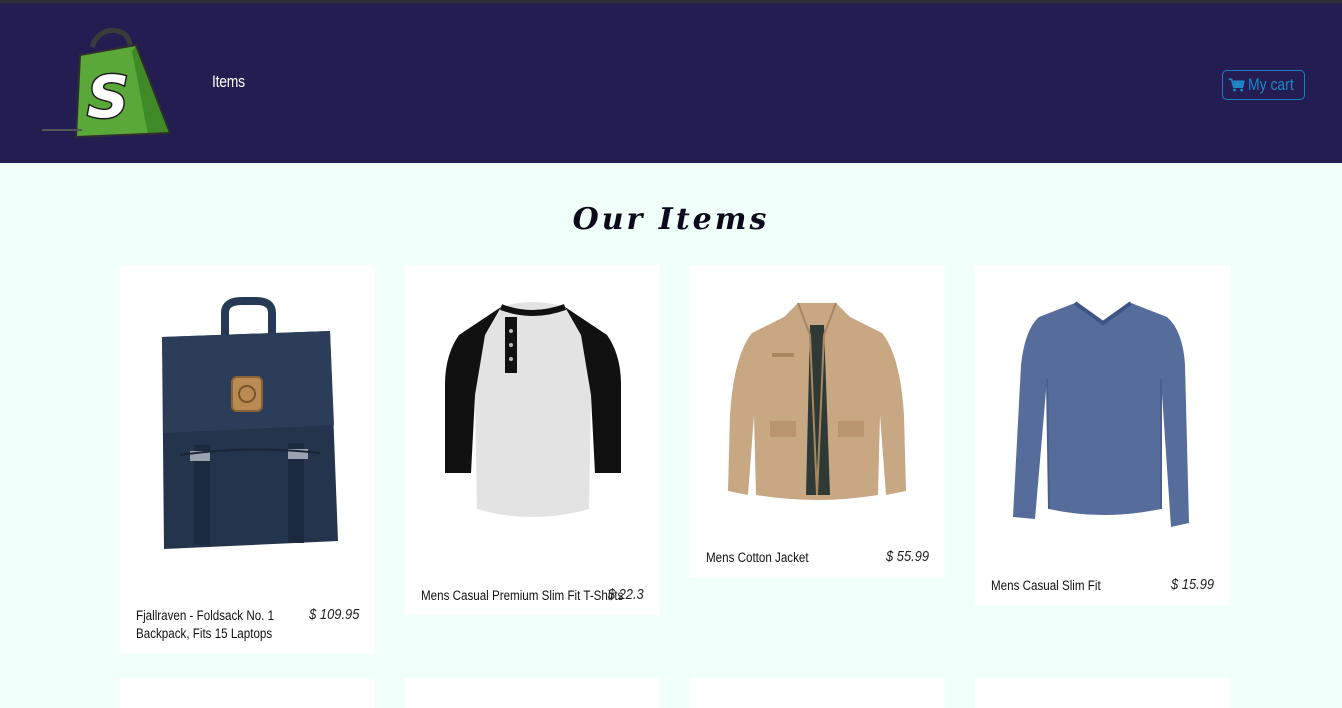 The width and height of the screenshot is (1342, 708). I want to click on product-title: Mens Cotton Jacket, so click(757, 557).